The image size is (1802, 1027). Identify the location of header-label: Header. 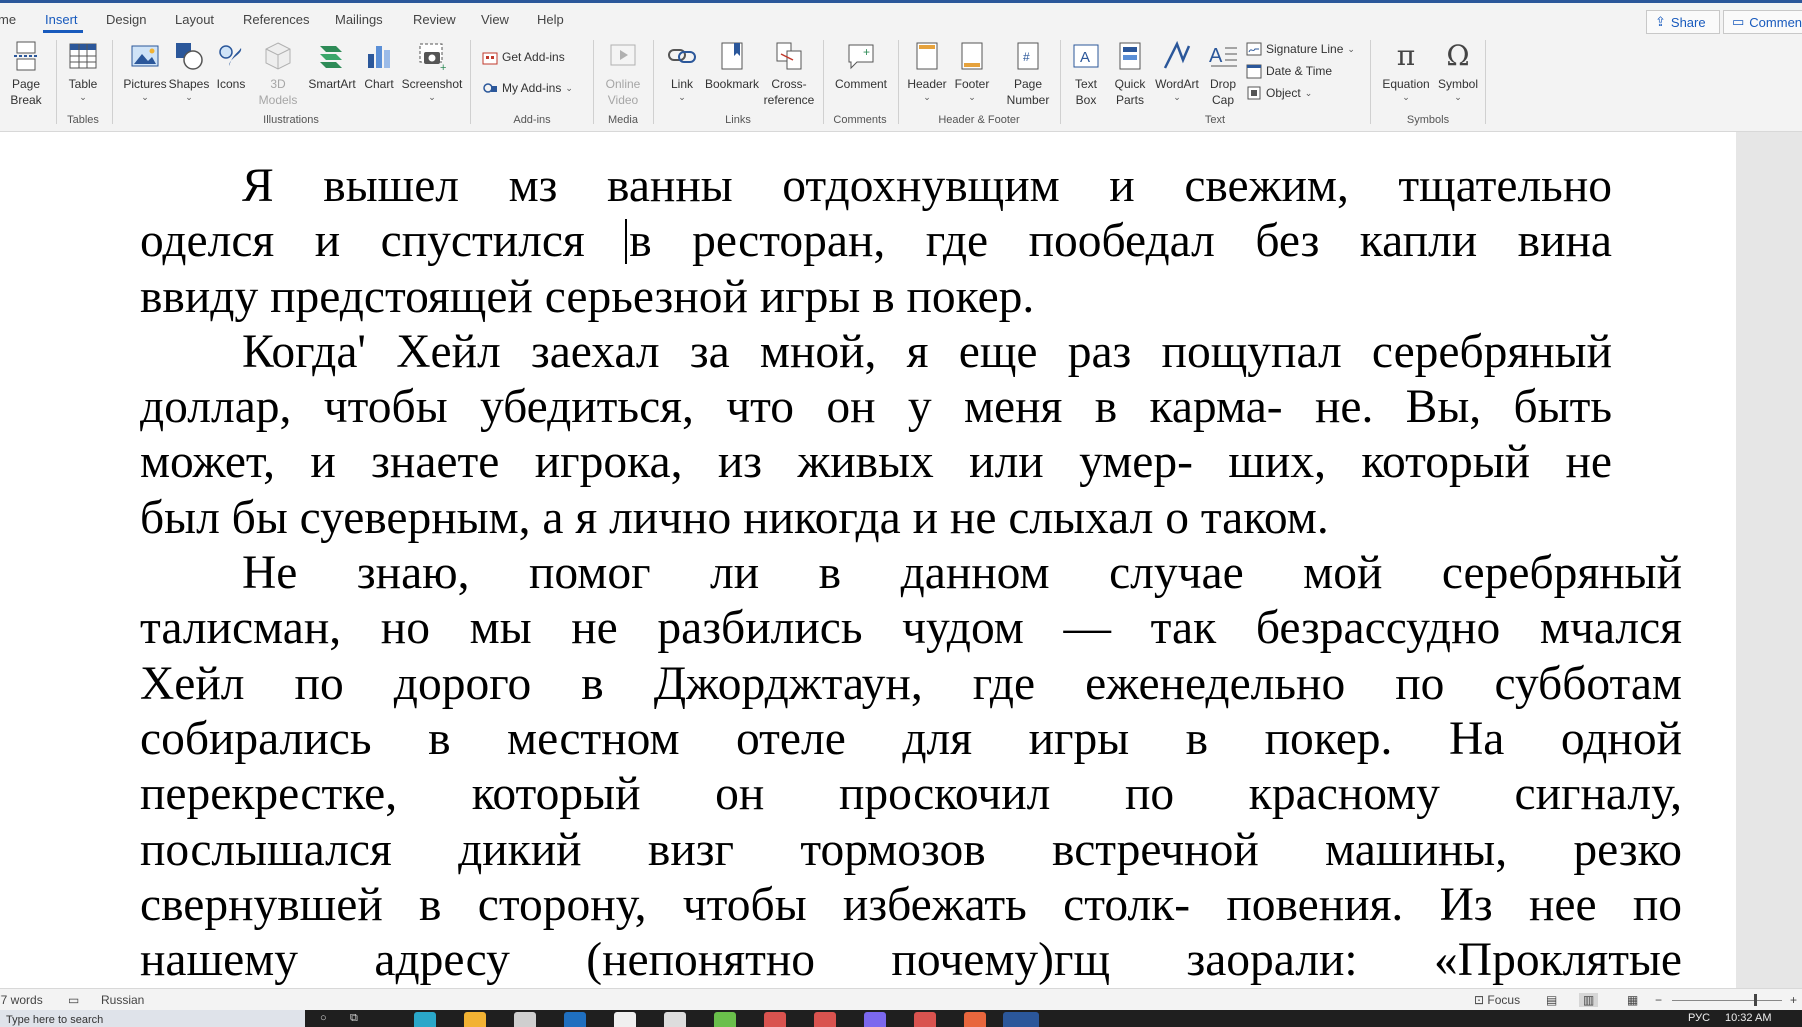
(927, 84).